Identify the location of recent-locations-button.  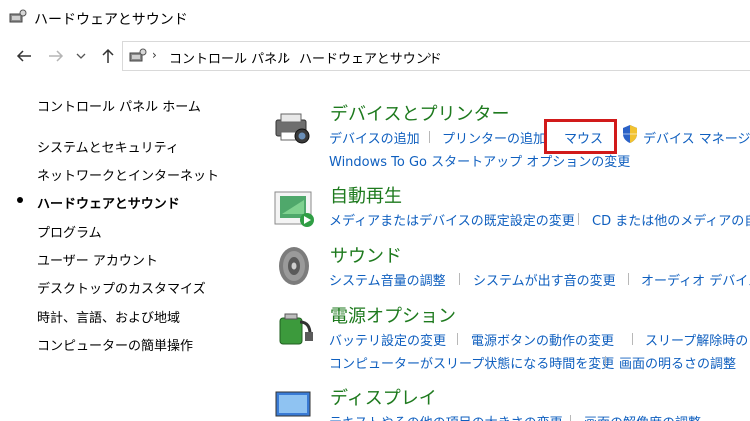
(81, 56).